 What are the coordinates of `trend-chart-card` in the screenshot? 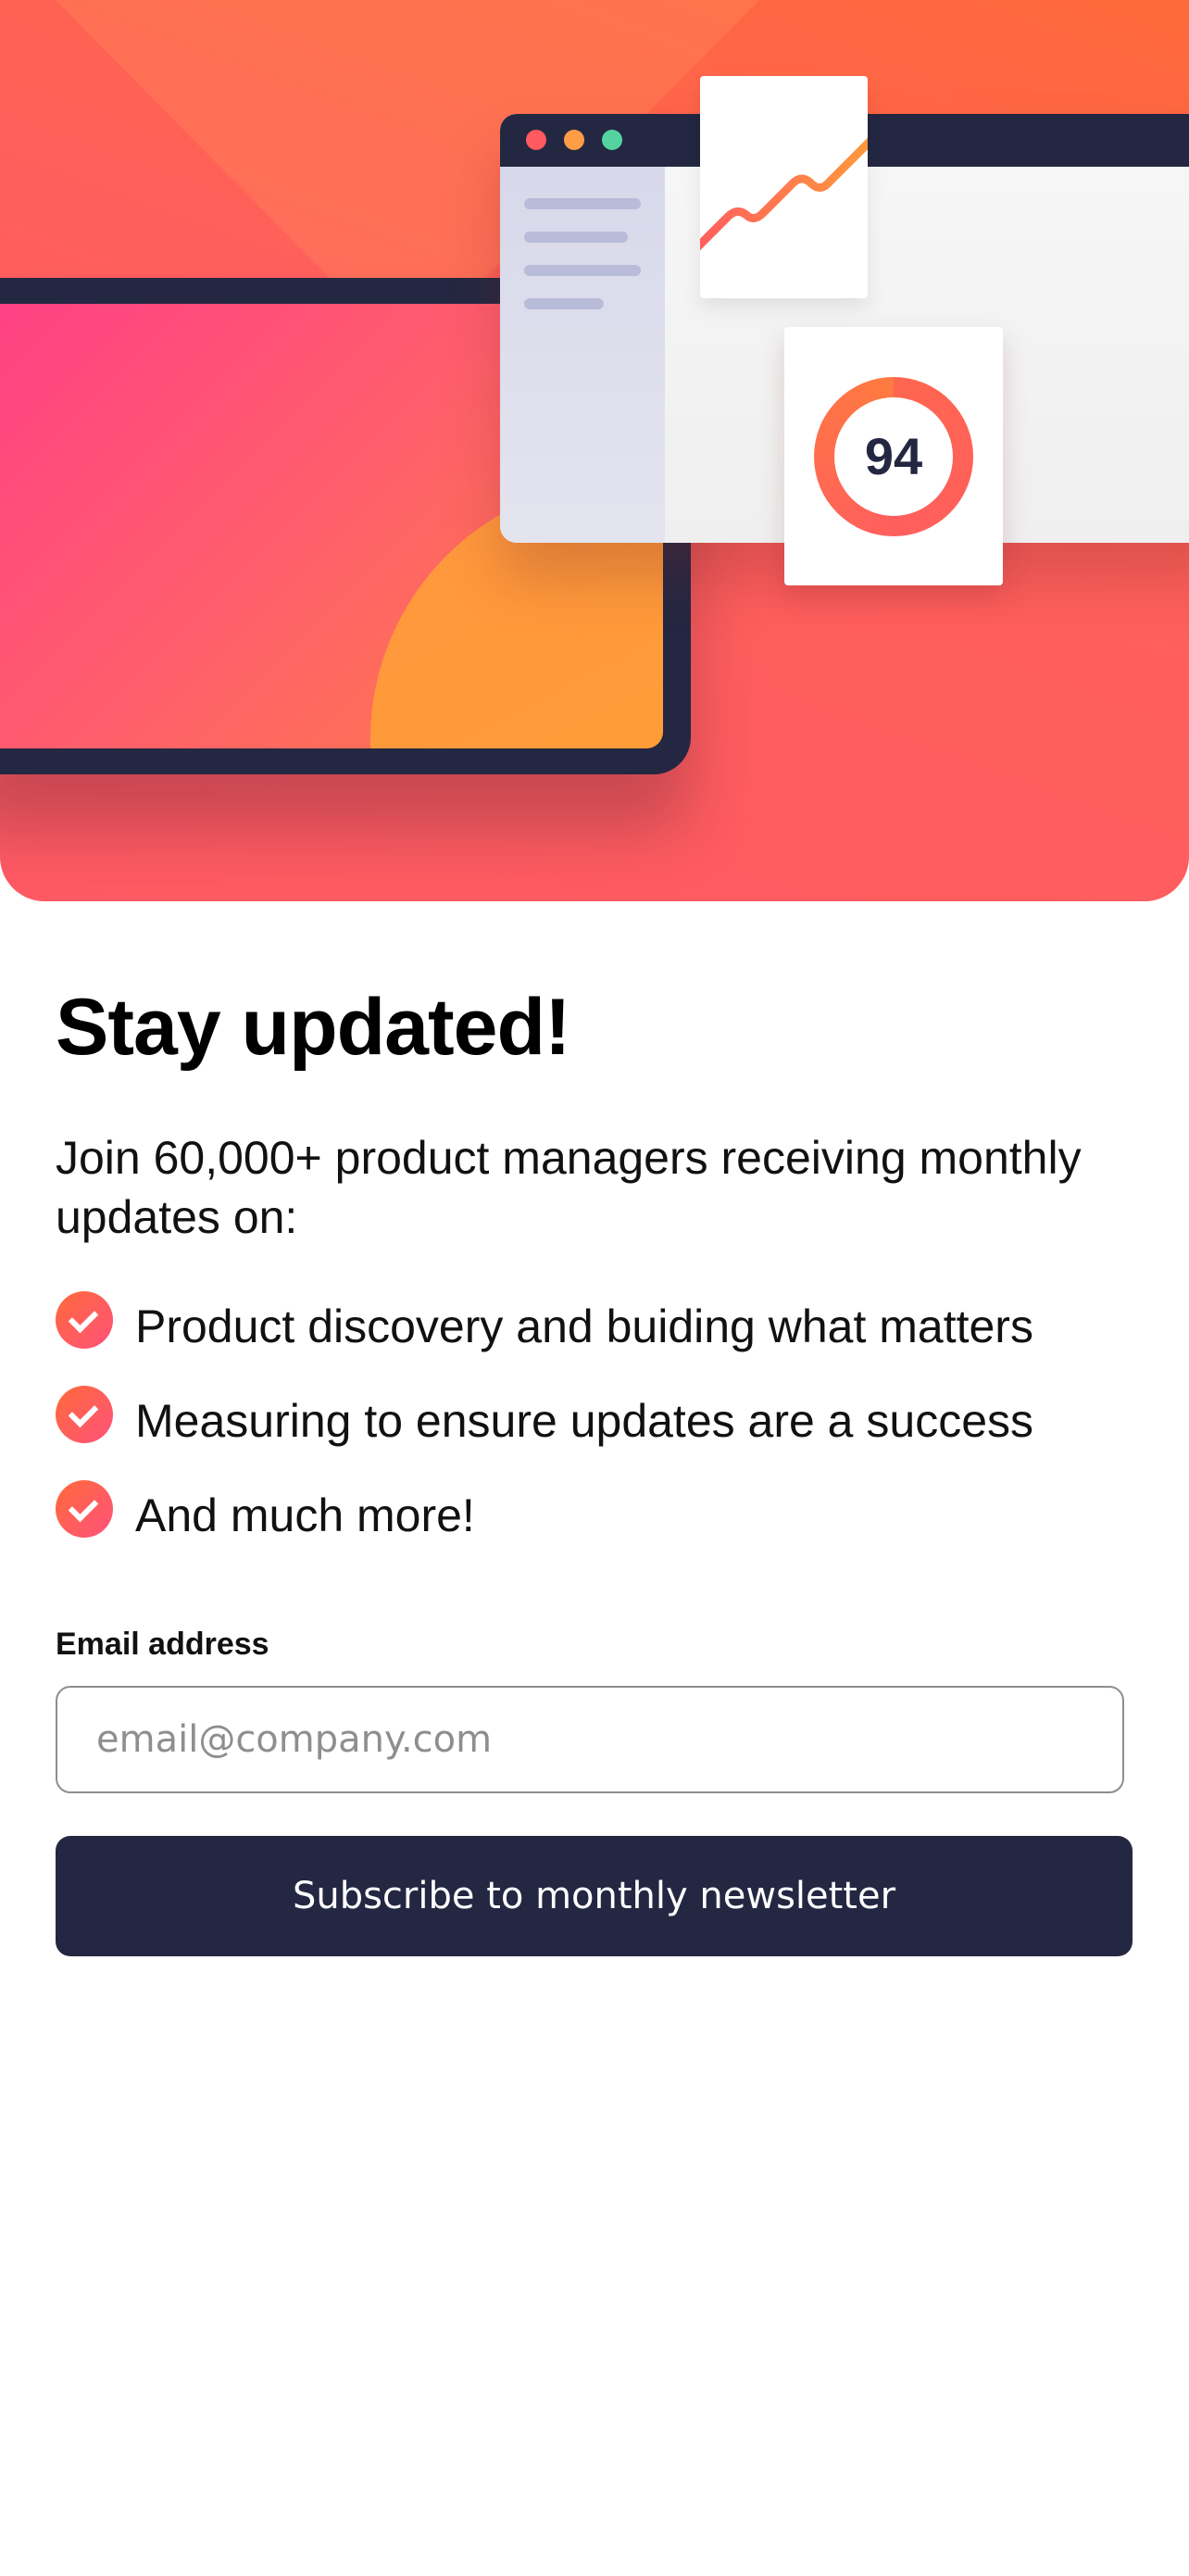 It's located at (784, 187).